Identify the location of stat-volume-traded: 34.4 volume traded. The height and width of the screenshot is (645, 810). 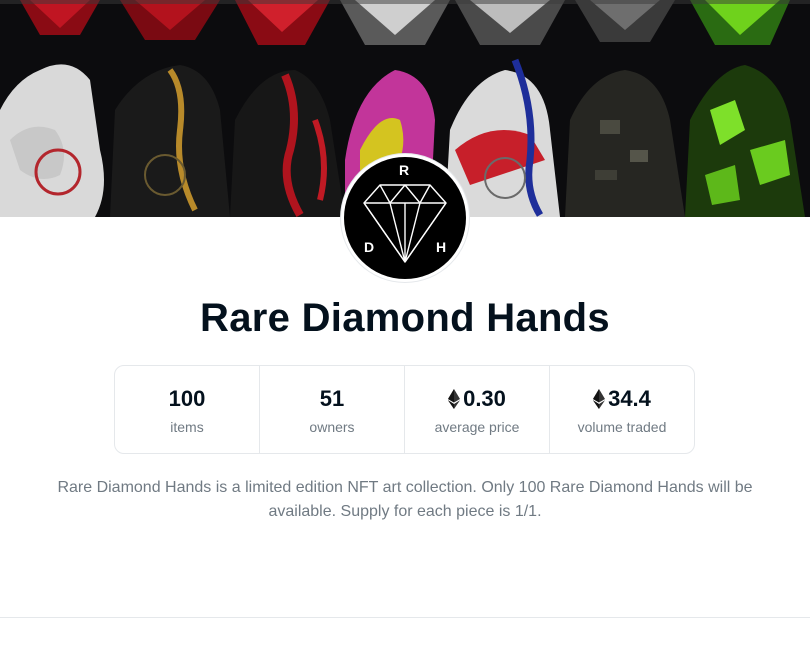
(622, 409).